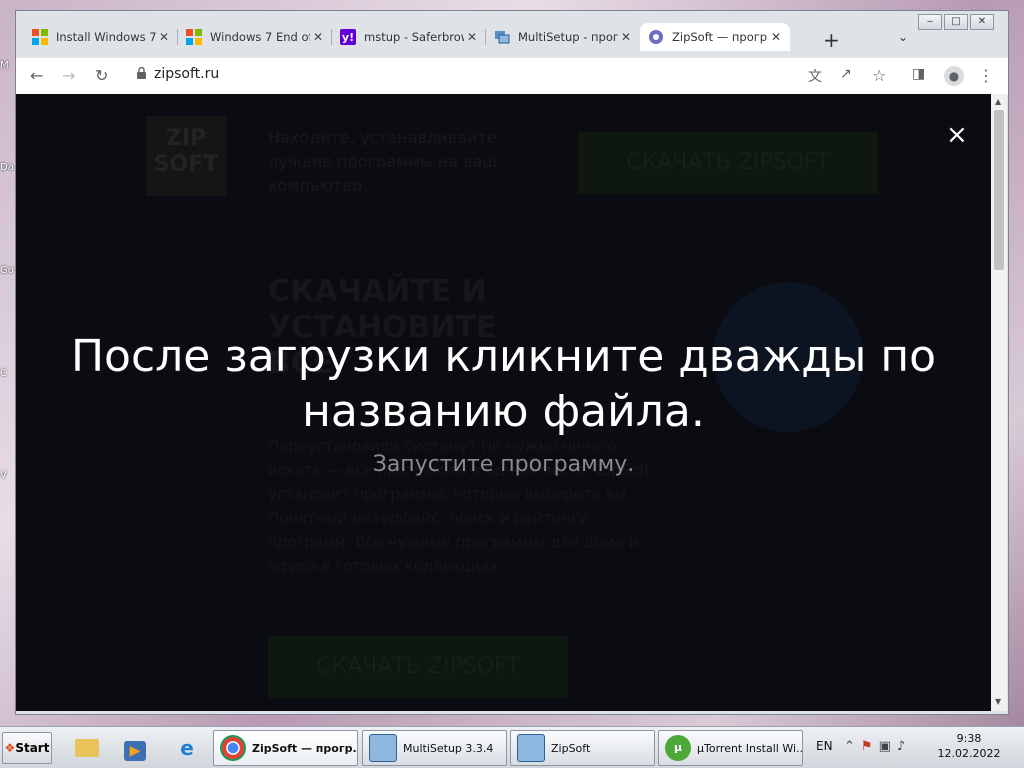 This screenshot has height=768, width=1024. Describe the element at coordinates (824, 746) in the screenshot. I see `language-indicator: EN` at that location.